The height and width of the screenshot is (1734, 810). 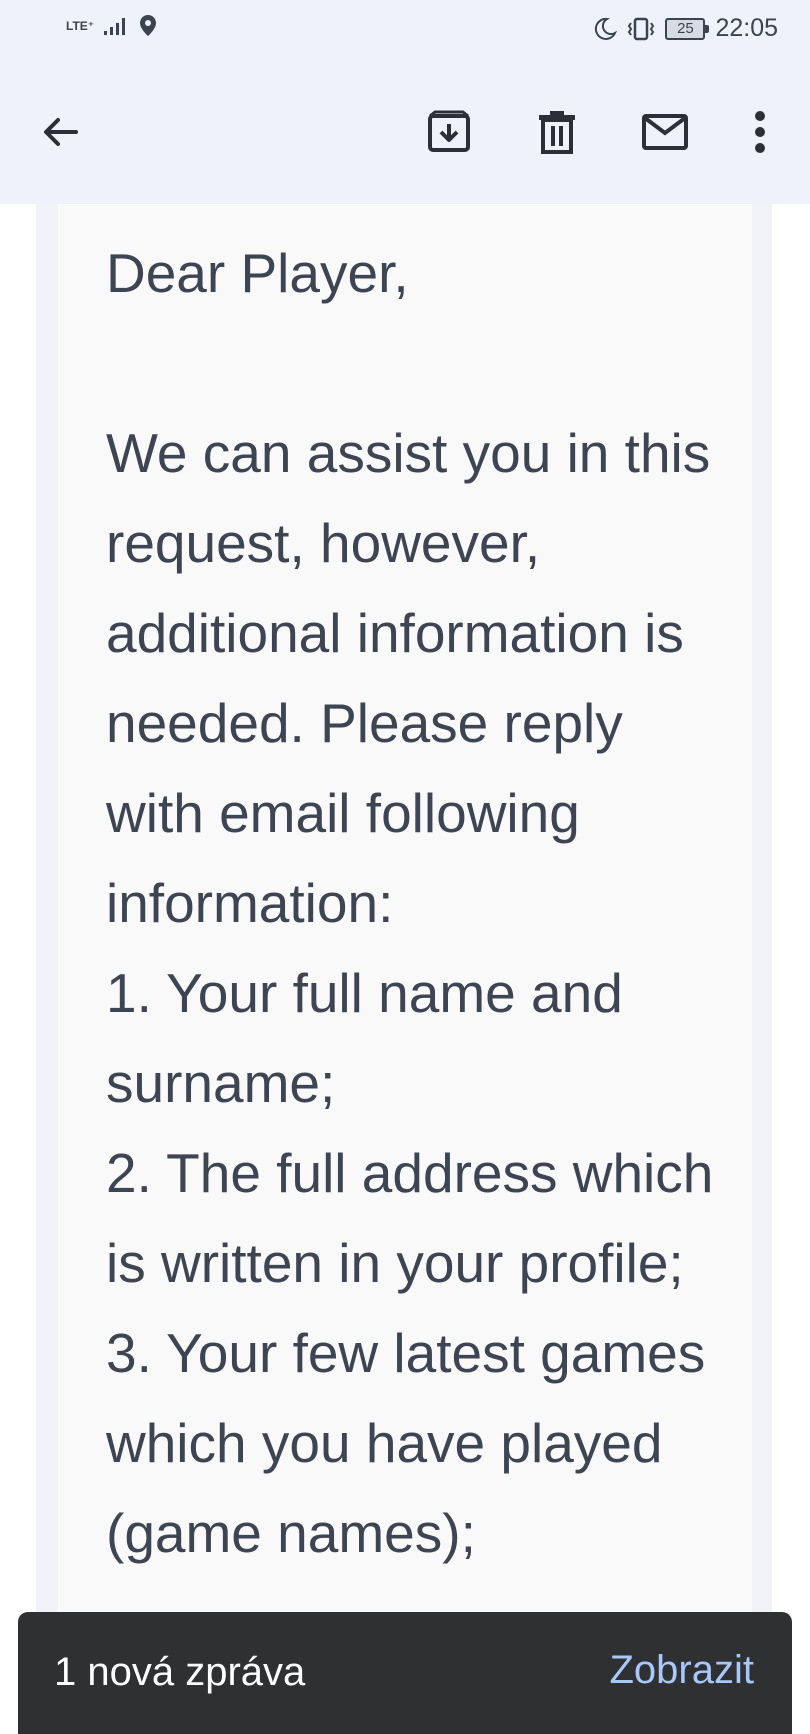 What do you see at coordinates (405, 1673) in the screenshot?
I see `snackbar: 1 nová zpráva Zobrazit` at bounding box center [405, 1673].